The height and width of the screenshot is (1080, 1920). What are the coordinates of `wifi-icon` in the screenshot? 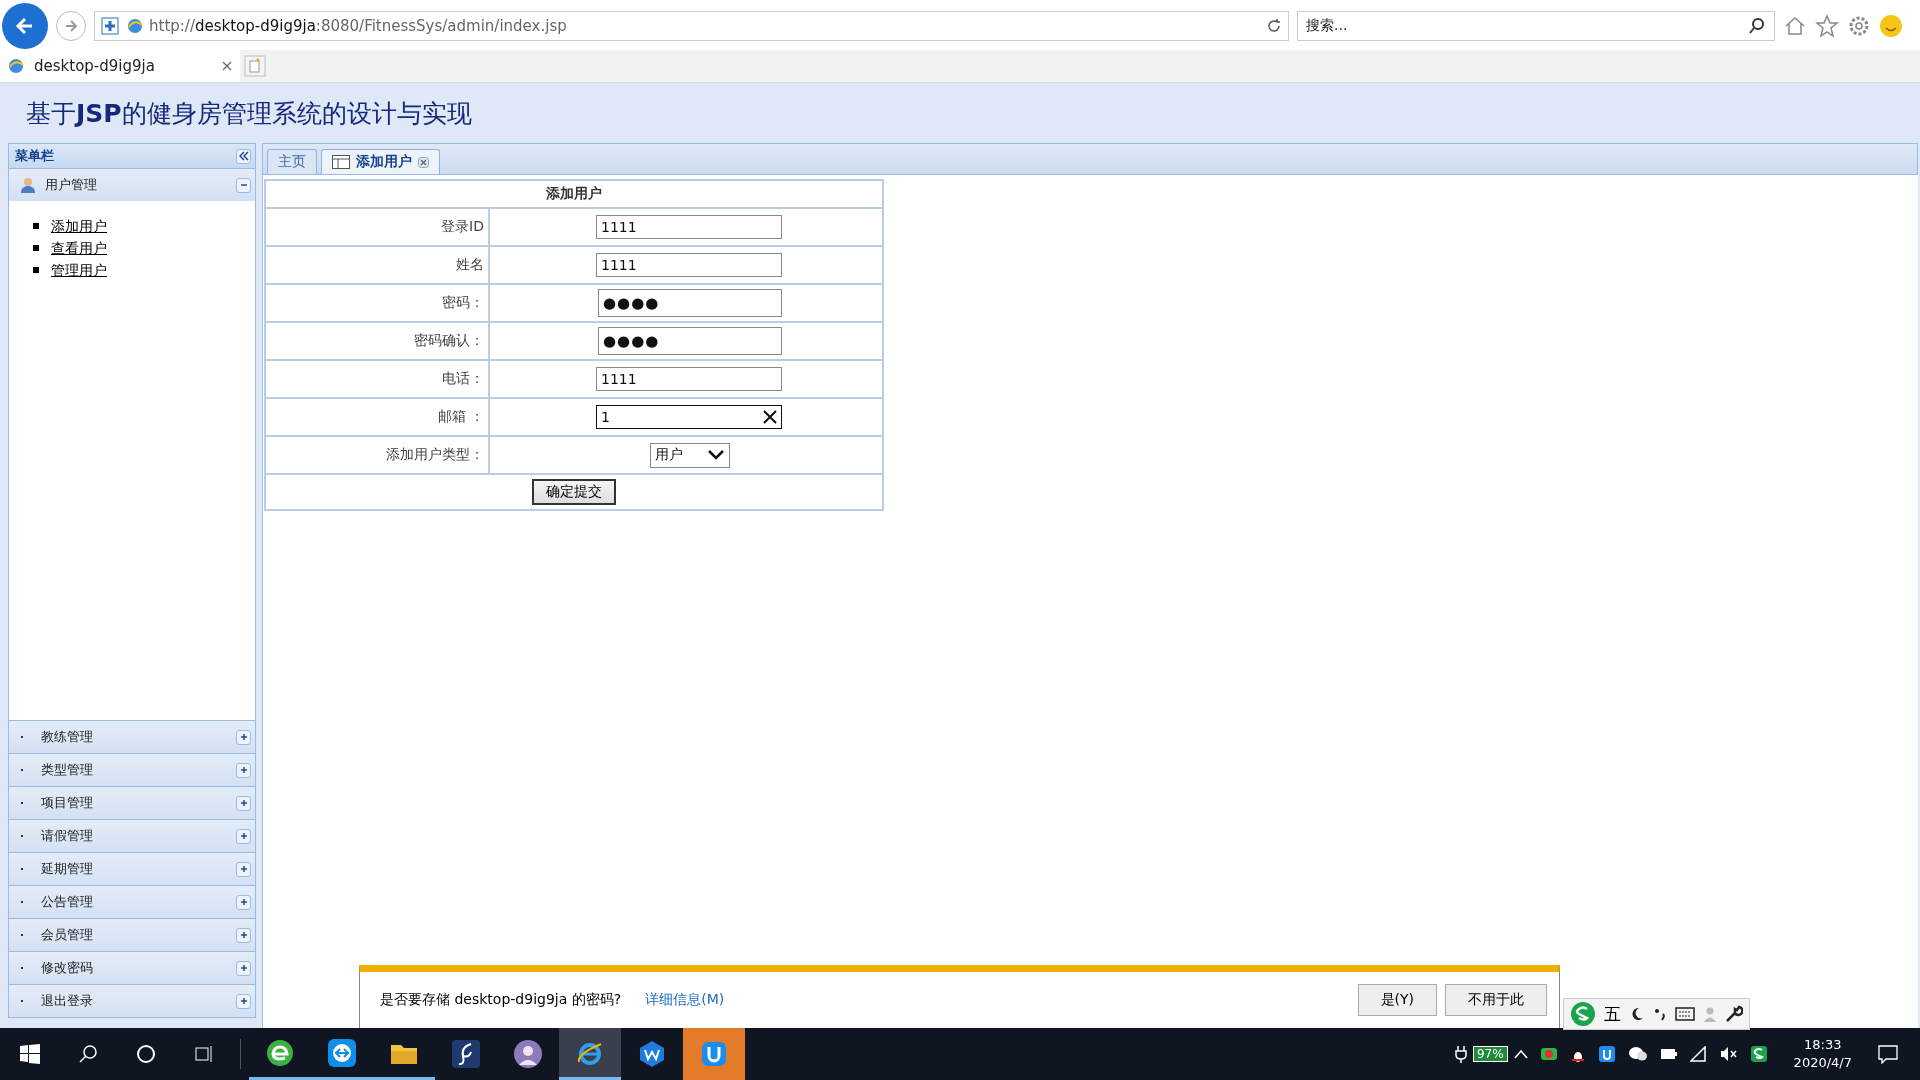 It's located at (1698, 1054).